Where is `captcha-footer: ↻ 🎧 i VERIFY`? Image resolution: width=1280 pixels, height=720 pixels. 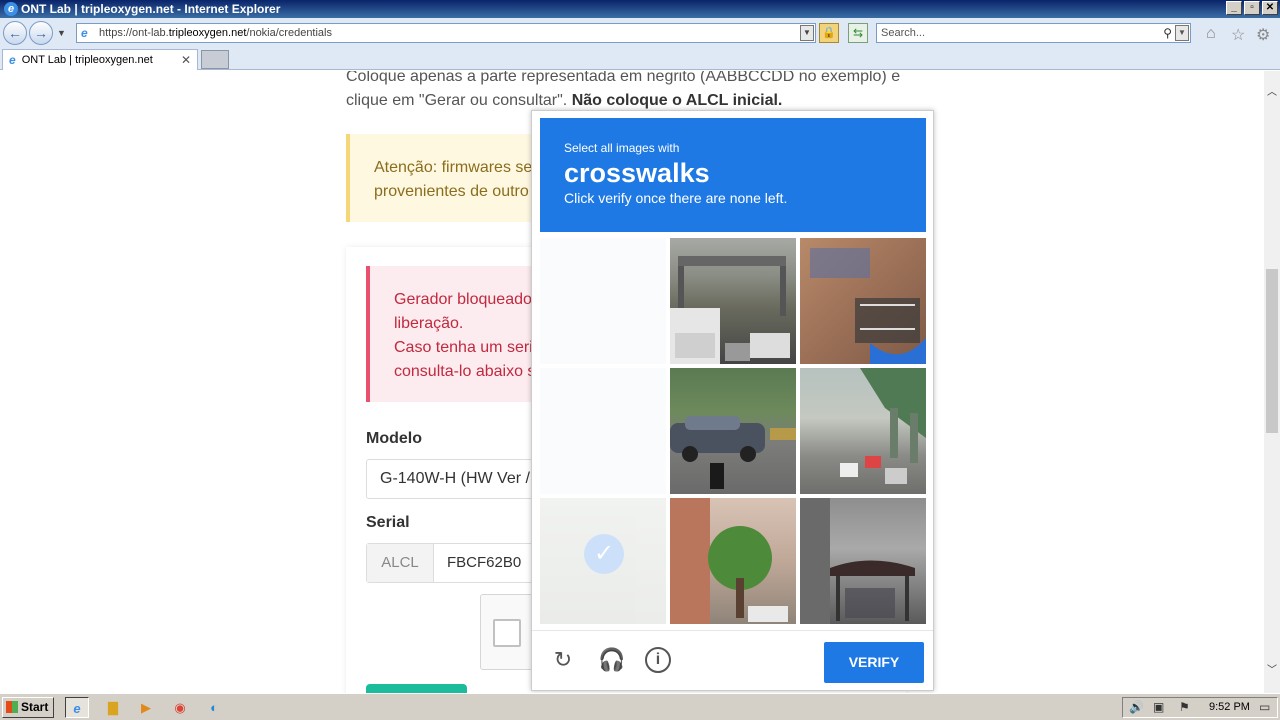 captcha-footer: ↻ 🎧 i VERIFY is located at coordinates (732, 660).